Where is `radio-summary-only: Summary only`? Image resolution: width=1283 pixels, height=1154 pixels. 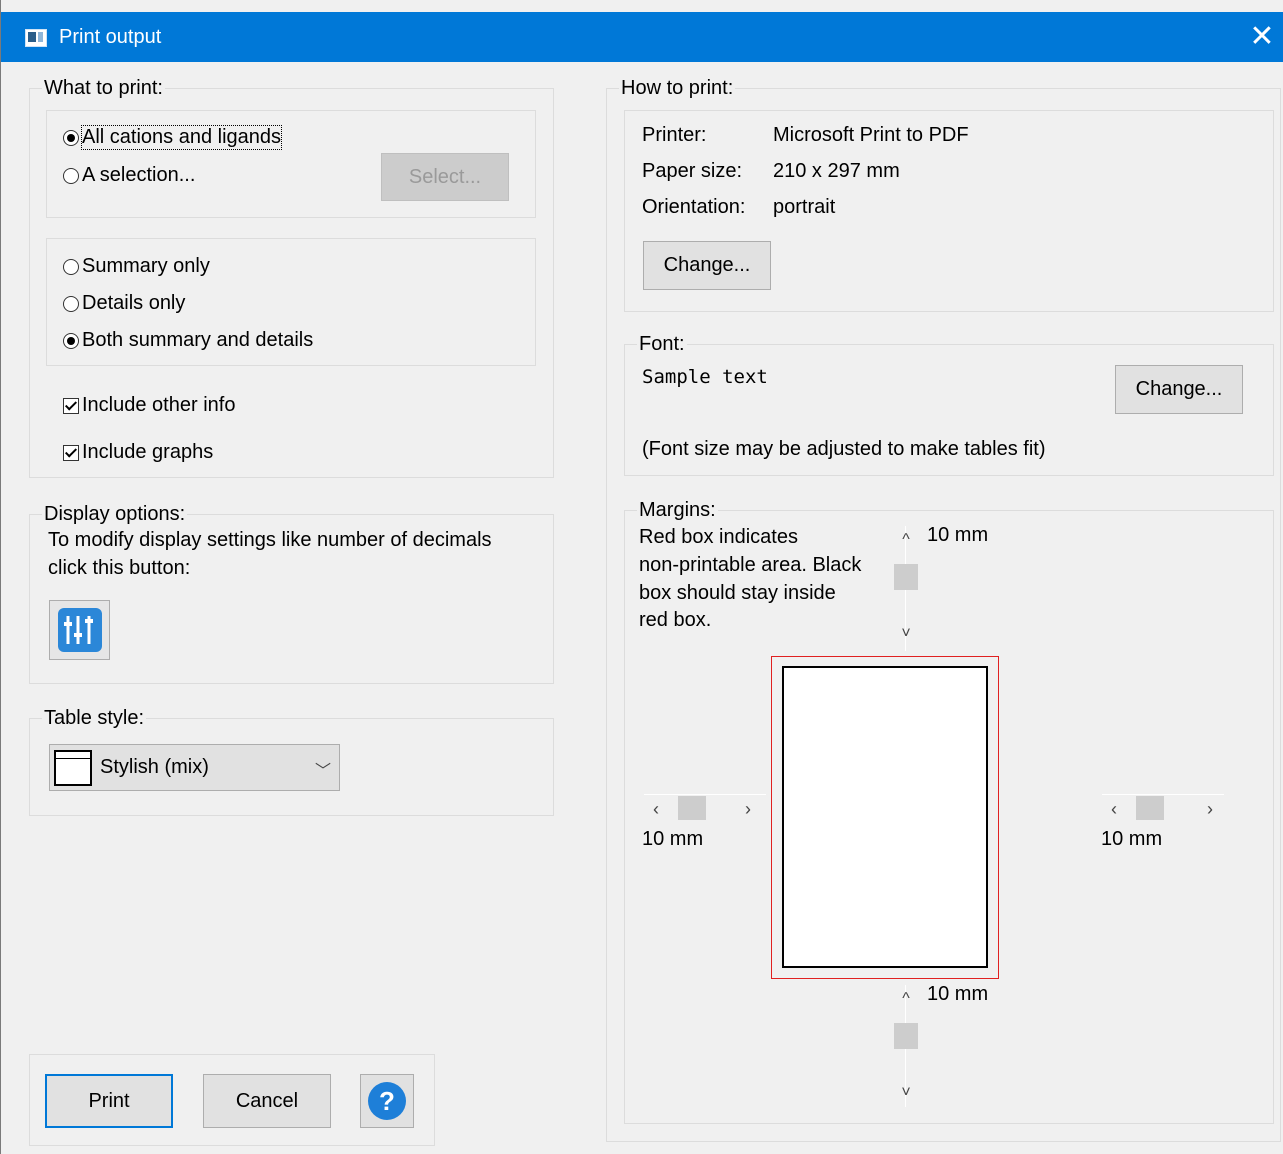
radio-summary-only: Summary only is located at coordinates (136, 266).